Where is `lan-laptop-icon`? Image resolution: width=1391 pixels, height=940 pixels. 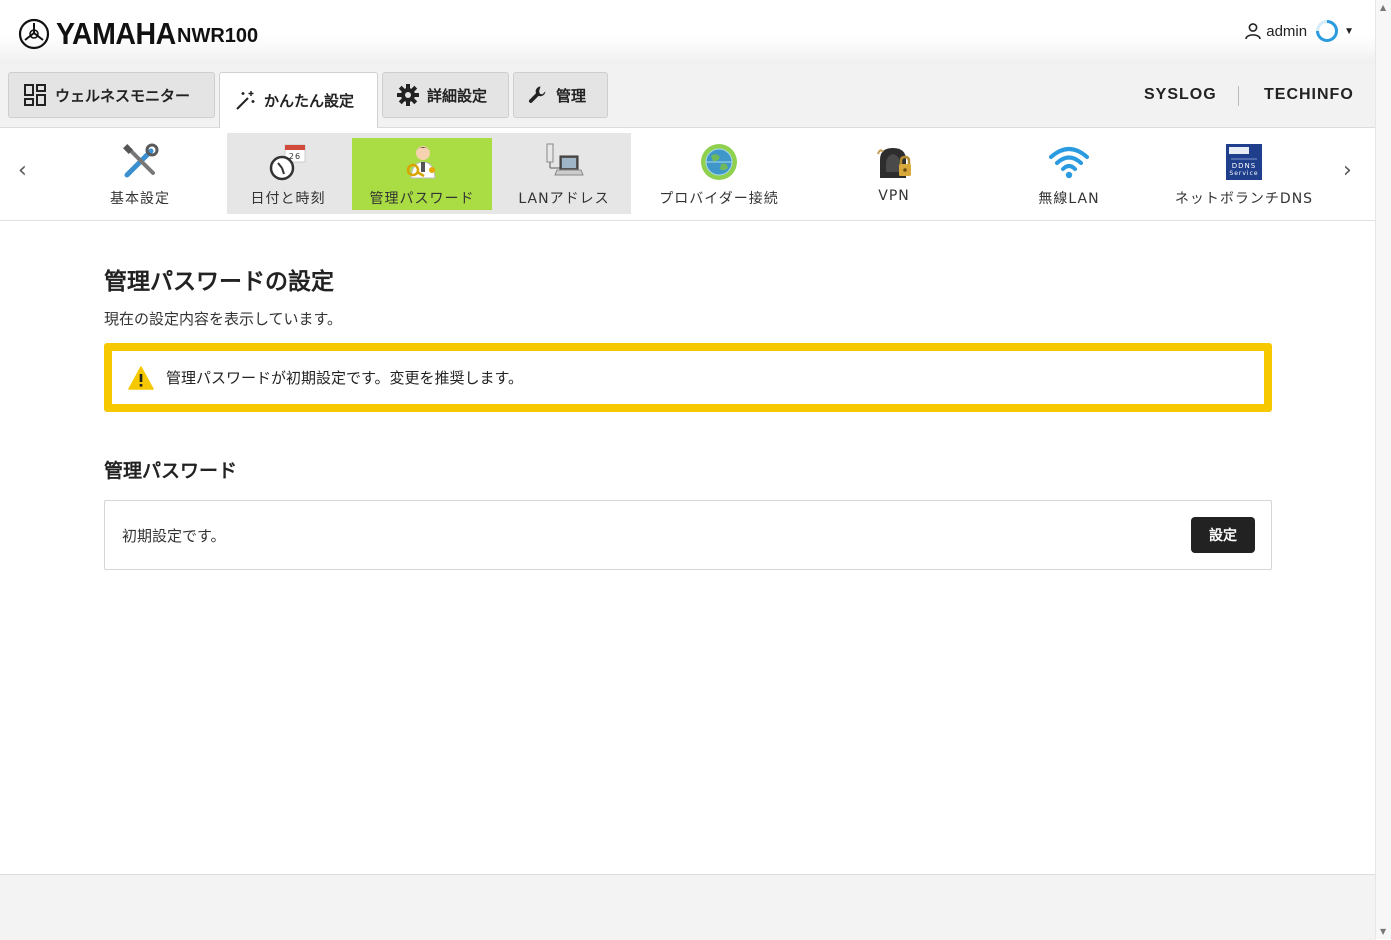
lan-laptop-icon is located at coordinates (565, 159).